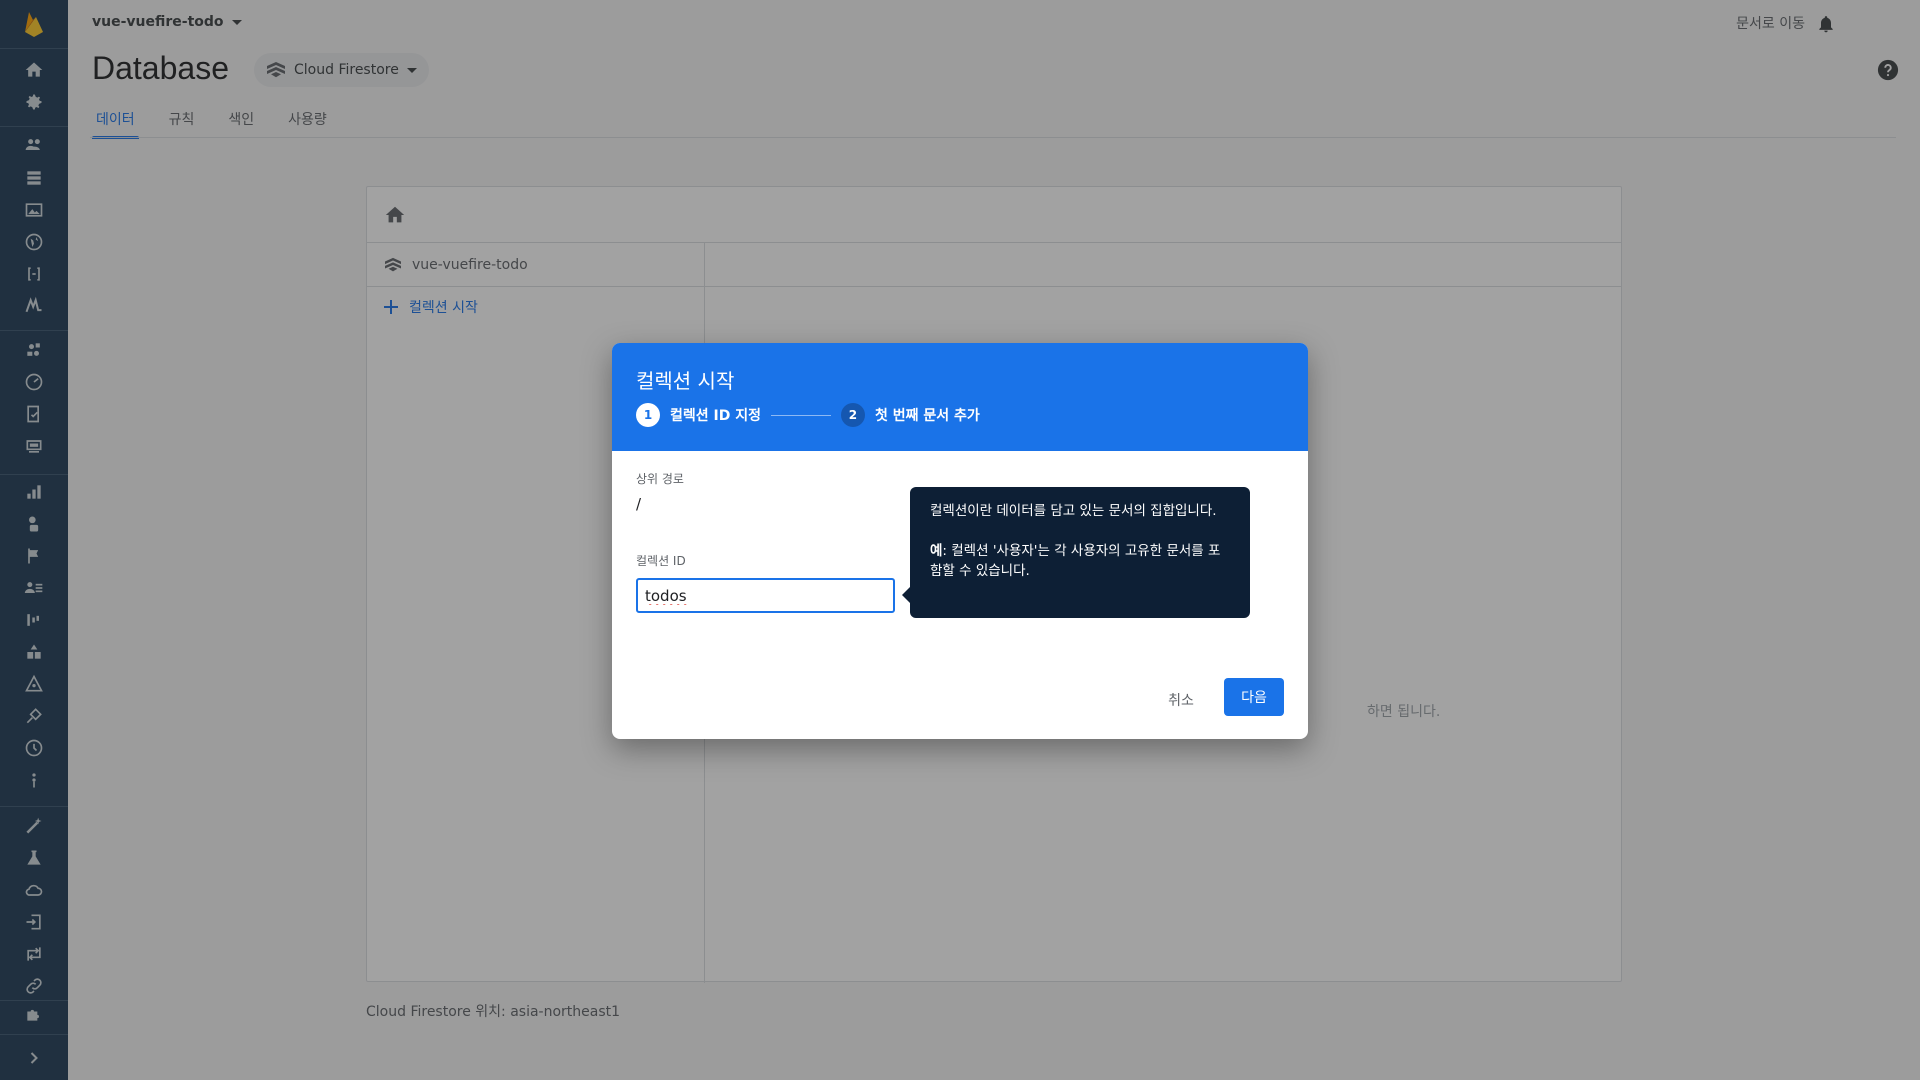 Image resolution: width=1920 pixels, height=1080 pixels. Describe the element at coordinates (852, 415) in the screenshot. I see `step-2-number: 2` at that location.